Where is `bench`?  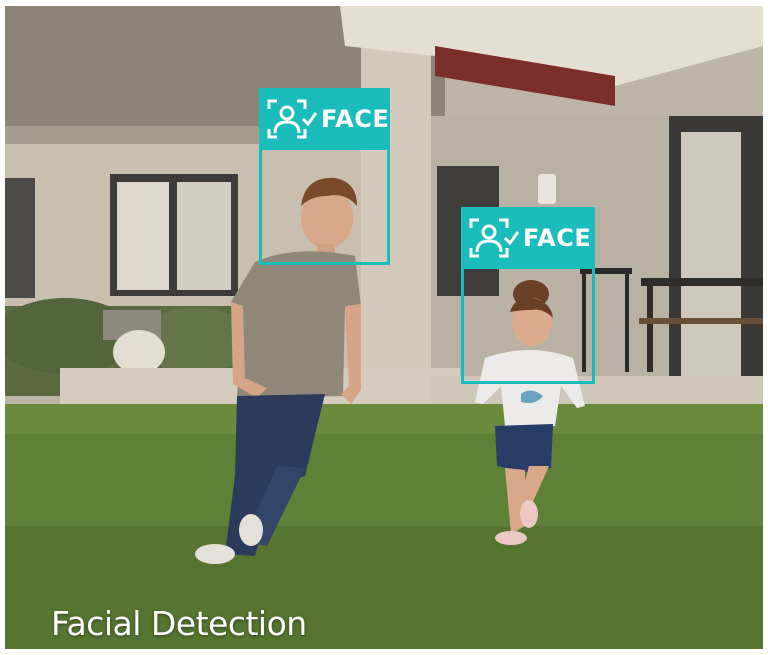 bench is located at coordinates (701, 321).